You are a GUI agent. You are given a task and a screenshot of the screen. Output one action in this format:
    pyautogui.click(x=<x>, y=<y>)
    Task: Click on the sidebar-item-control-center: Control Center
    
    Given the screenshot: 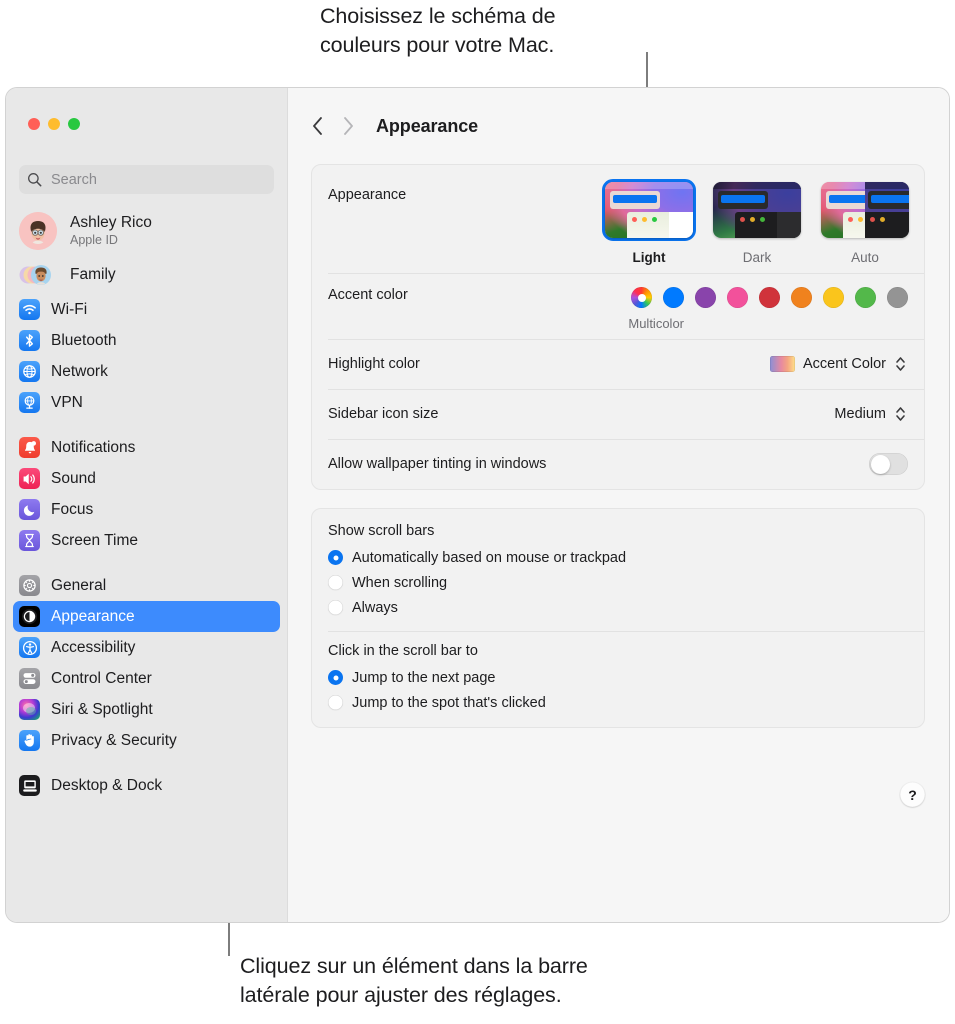 What is the action you would take?
    pyautogui.click(x=146, y=678)
    